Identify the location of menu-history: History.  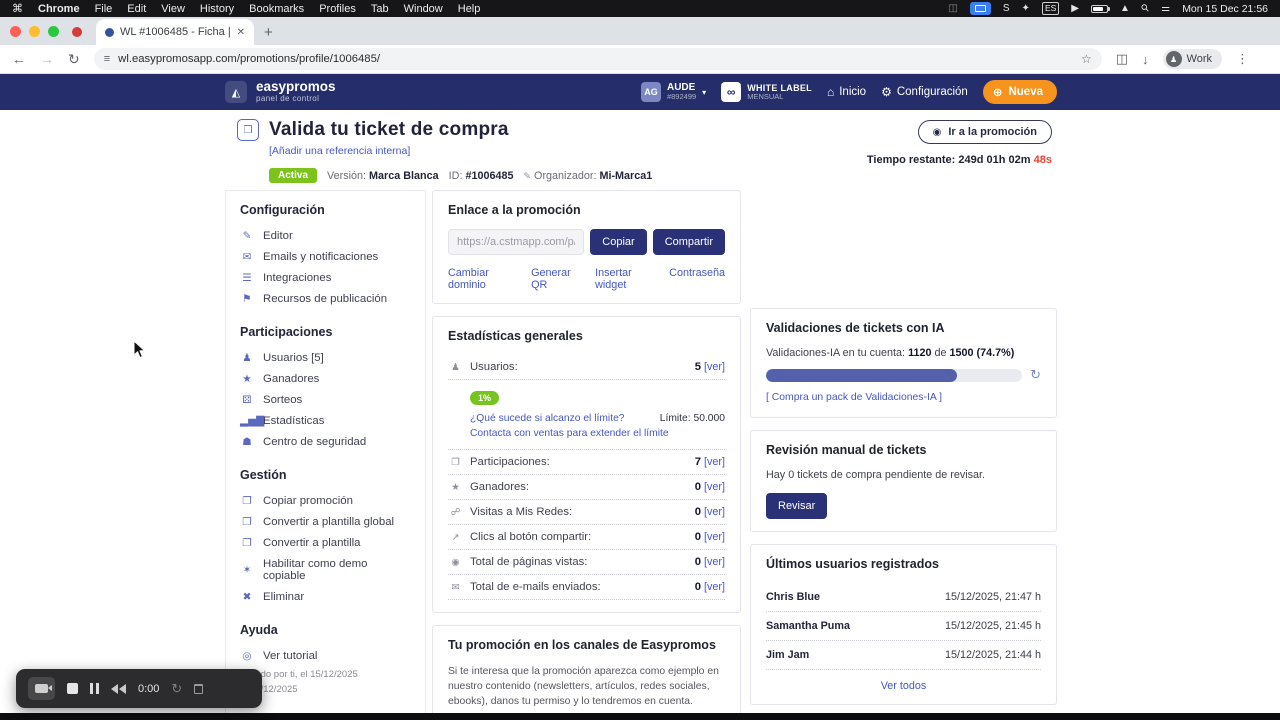
(217, 9).